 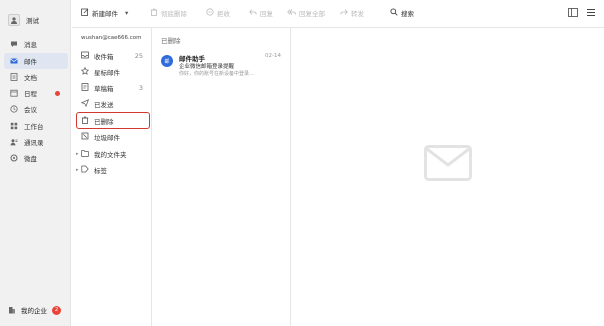 I want to click on folder-starred: 星标邮件, so click(x=113, y=71).